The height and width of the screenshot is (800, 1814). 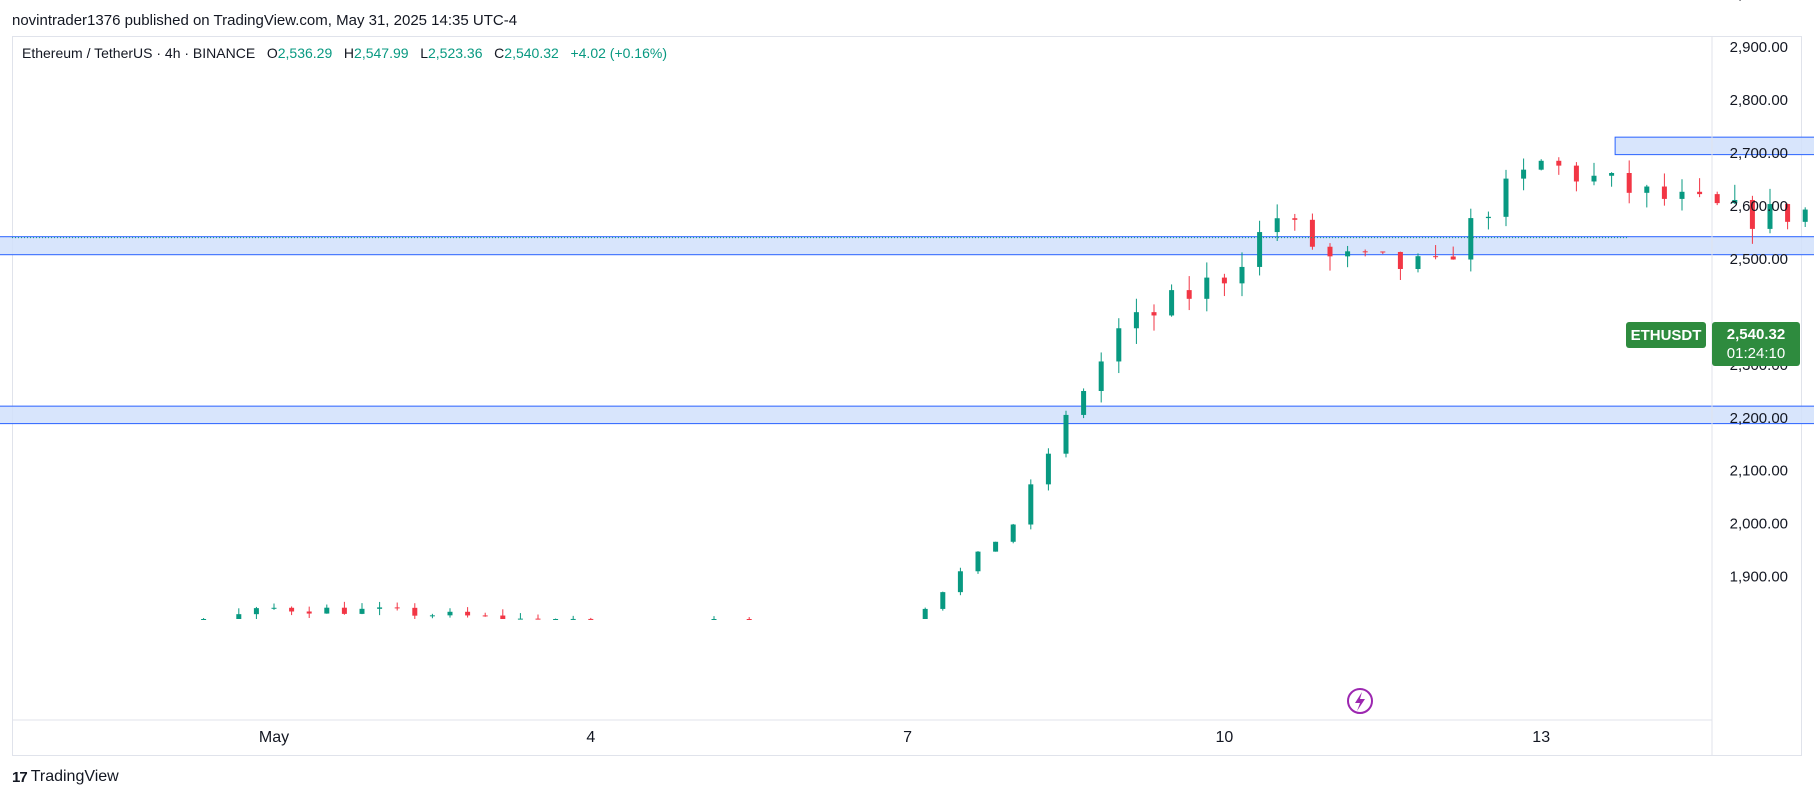 What do you see at coordinates (1759, 100) in the screenshot?
I see `price-tick-label: 2,800.00` at bounding box center [1759, 100].